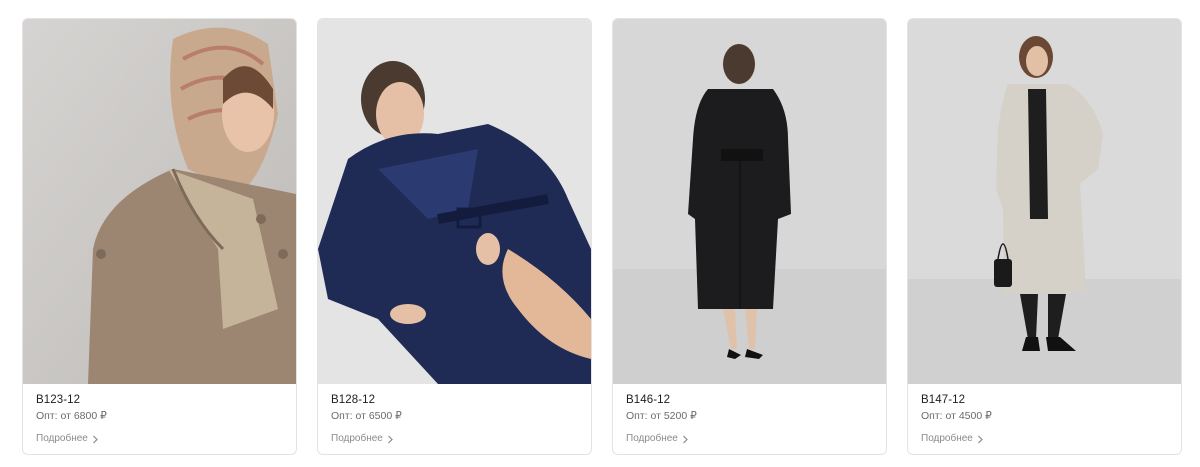  Describe the element at coordinates (751, 400) in the screenshot. I see `product-sku: B146-12` at that location.